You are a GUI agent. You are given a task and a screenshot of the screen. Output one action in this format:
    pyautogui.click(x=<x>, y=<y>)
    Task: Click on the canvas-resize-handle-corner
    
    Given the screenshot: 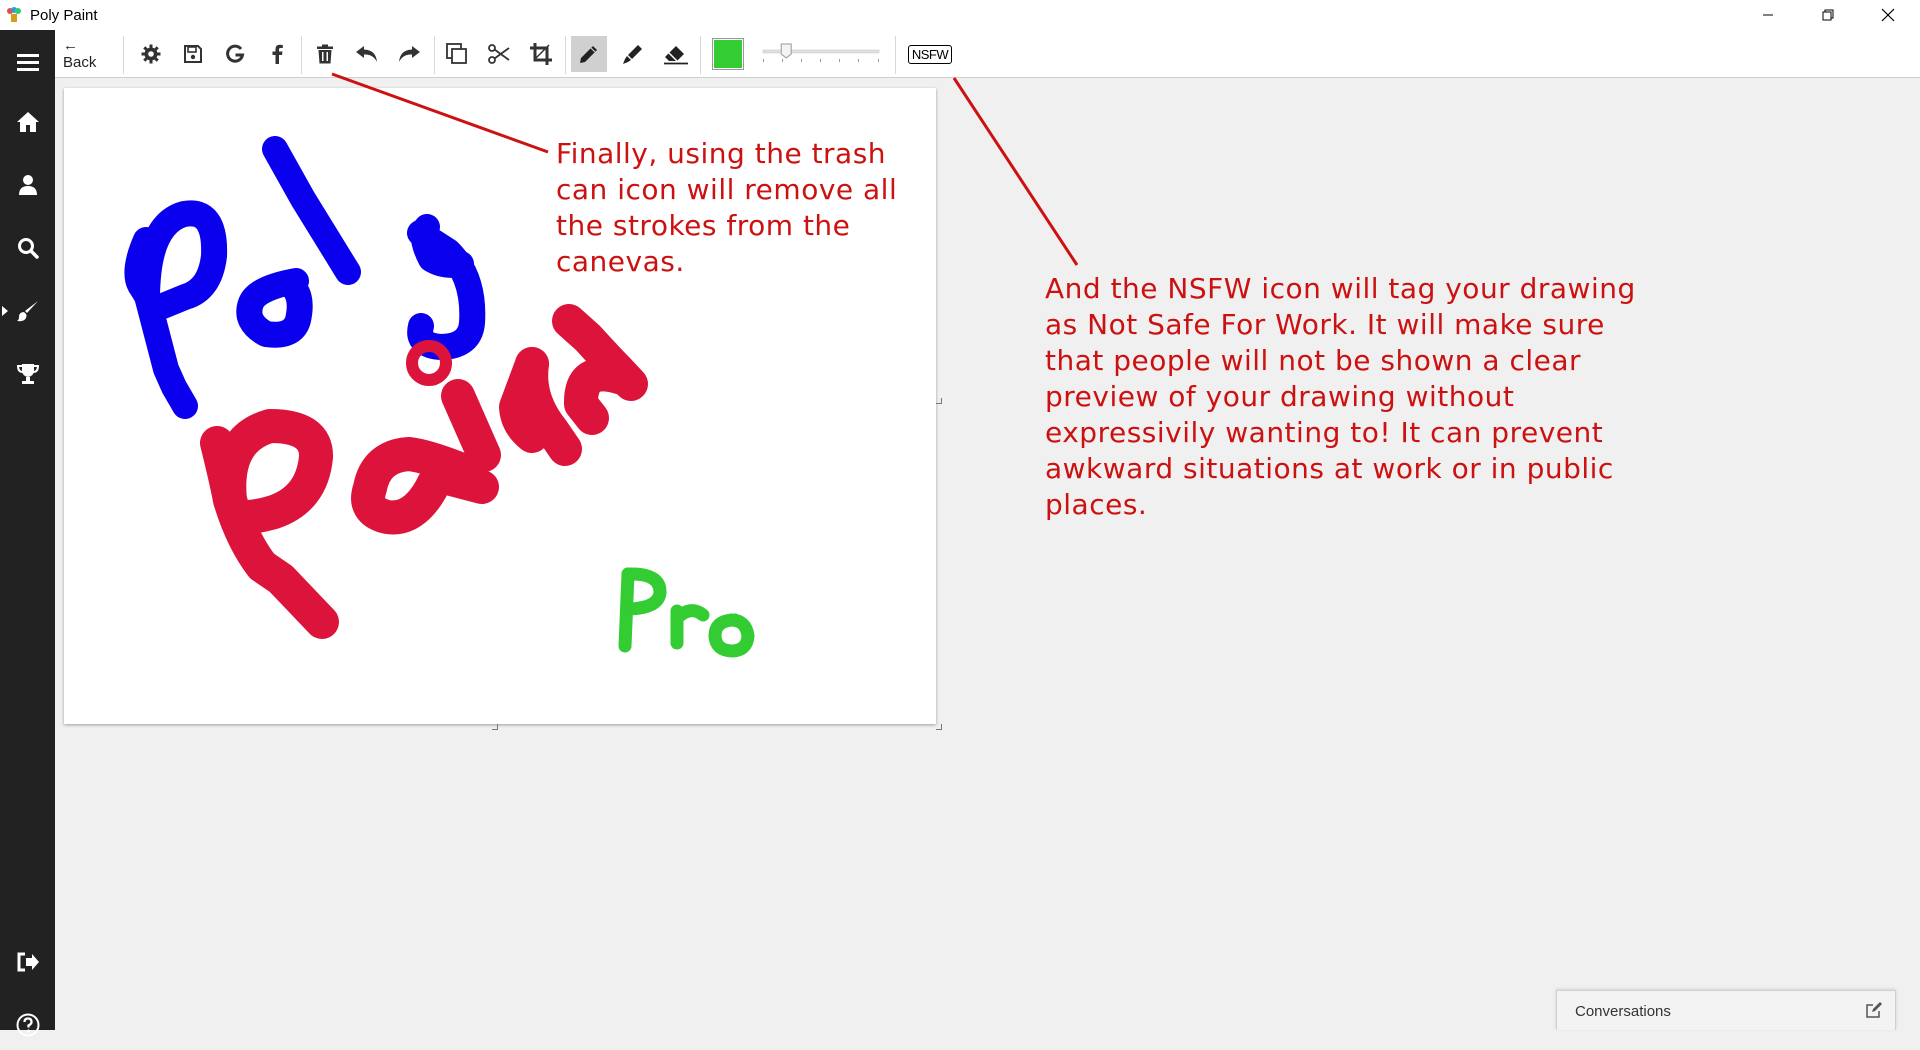 What is the action you would take?
    pyautogui.click(x=939, y=727)
    